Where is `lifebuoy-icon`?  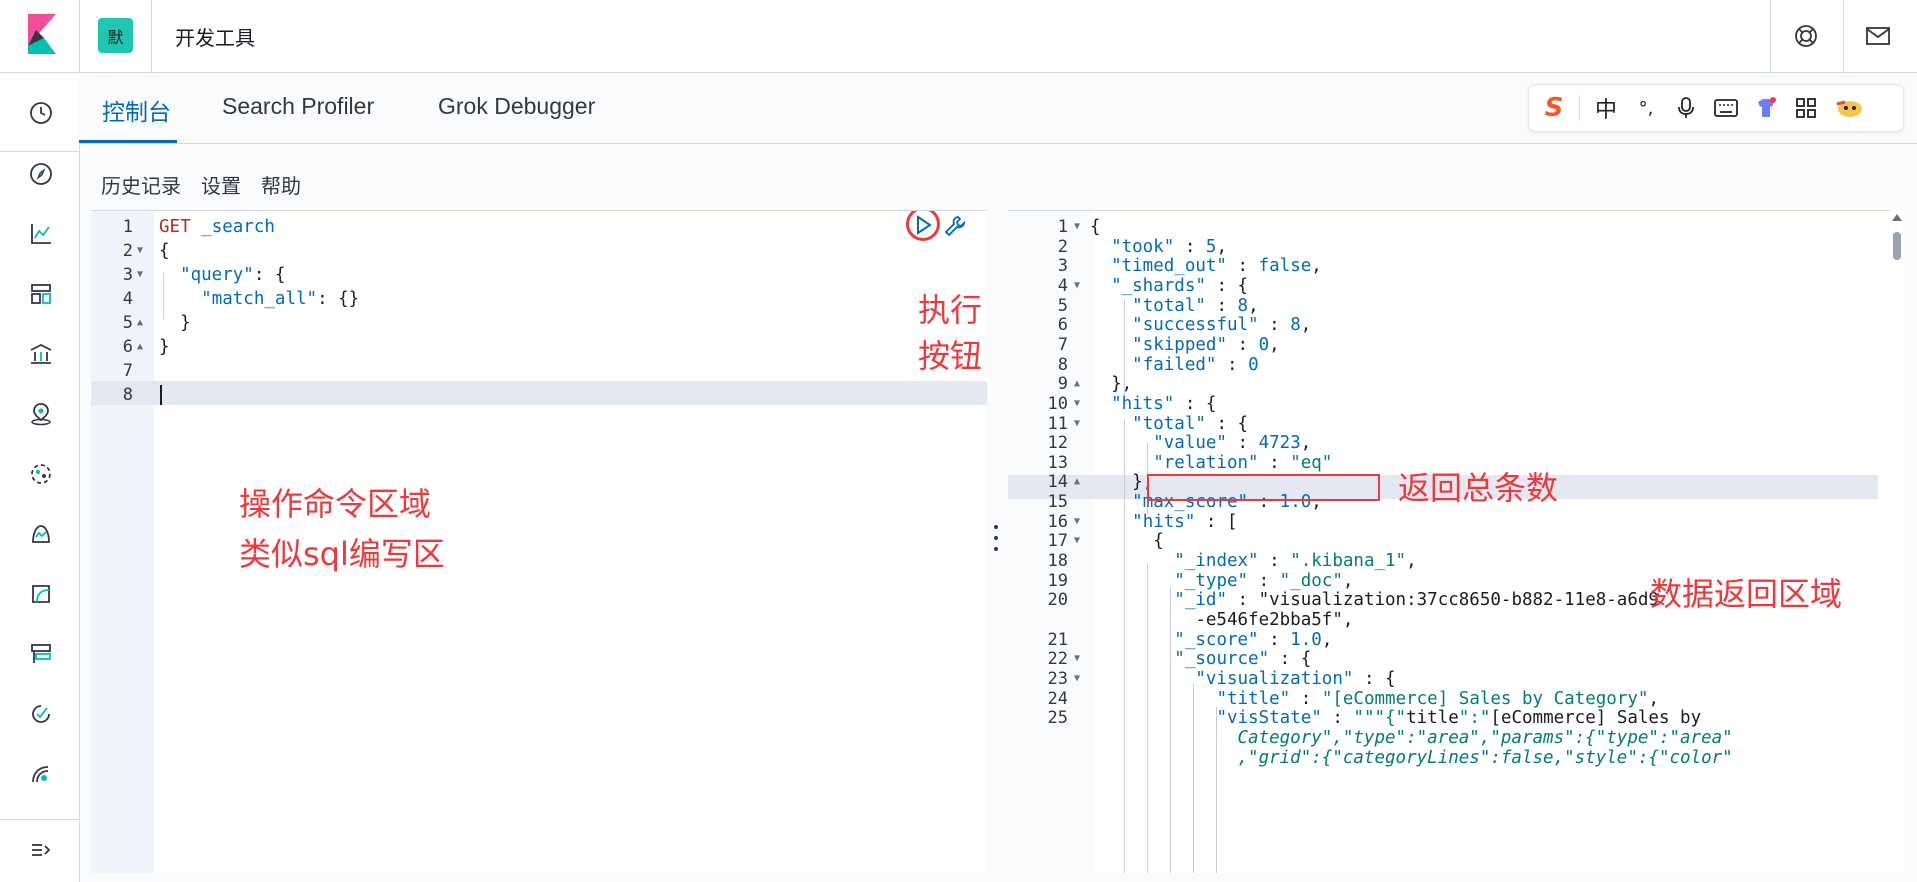
lifebuoy-icon is located at coordinates (1806, 36).